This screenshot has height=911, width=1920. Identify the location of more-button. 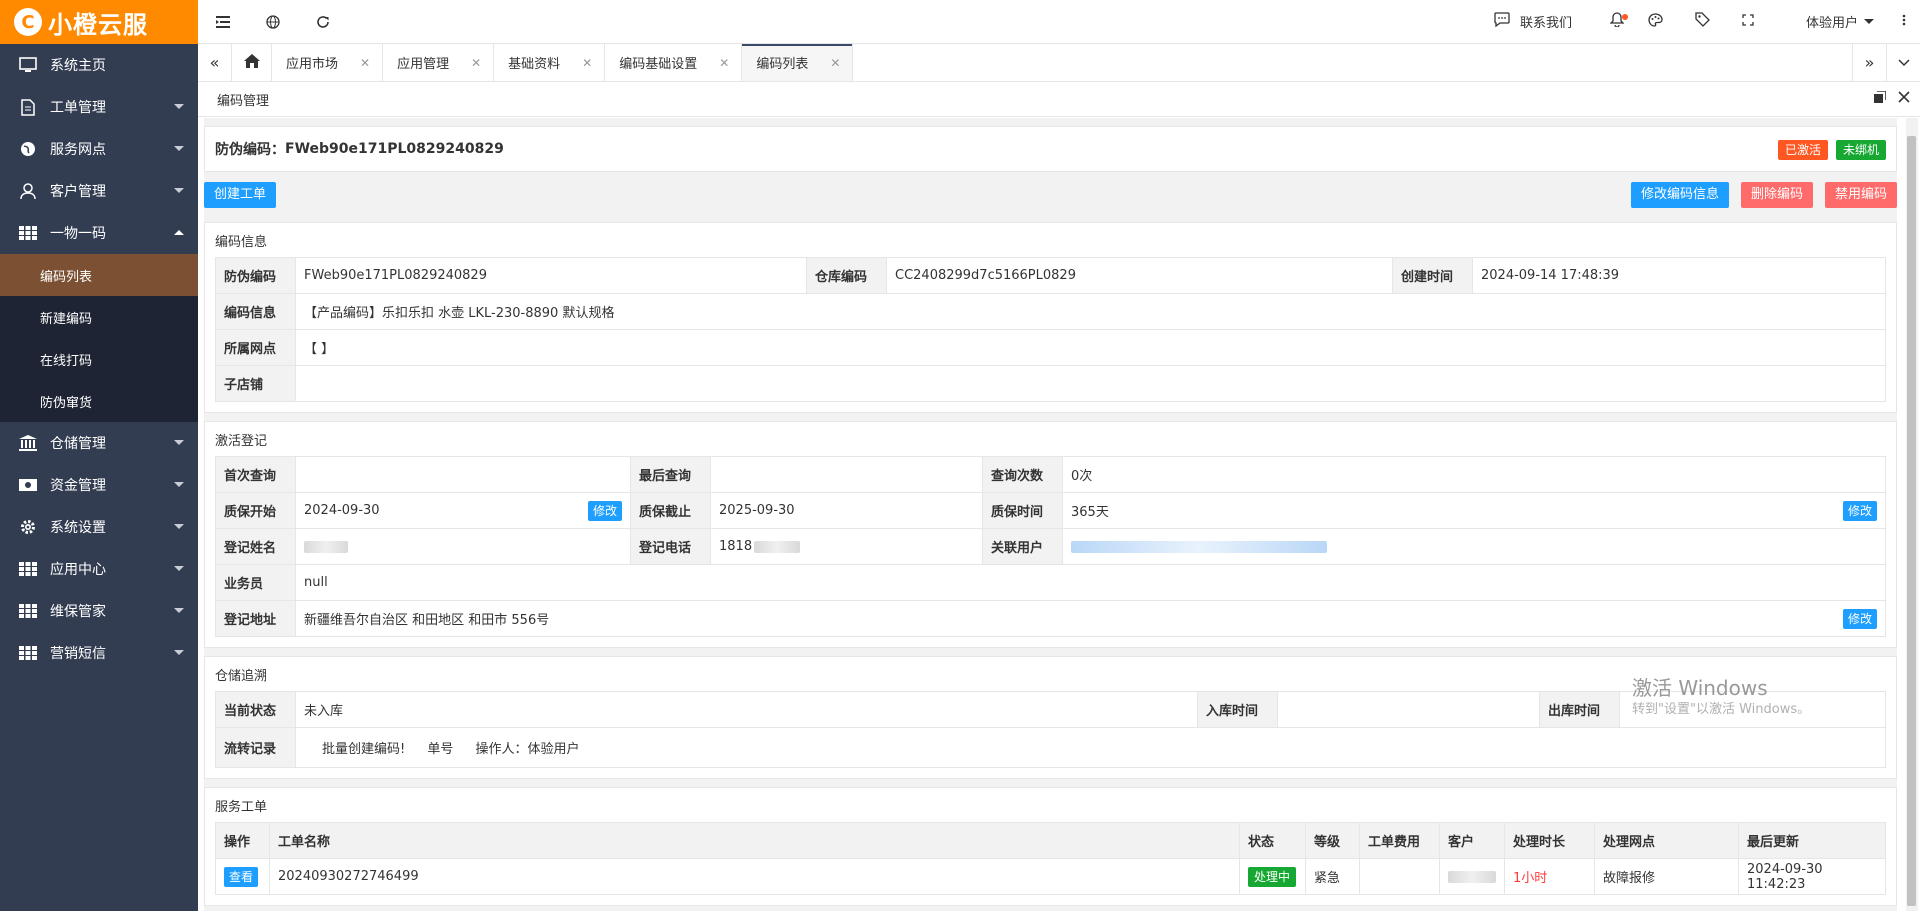
(1903, 22).